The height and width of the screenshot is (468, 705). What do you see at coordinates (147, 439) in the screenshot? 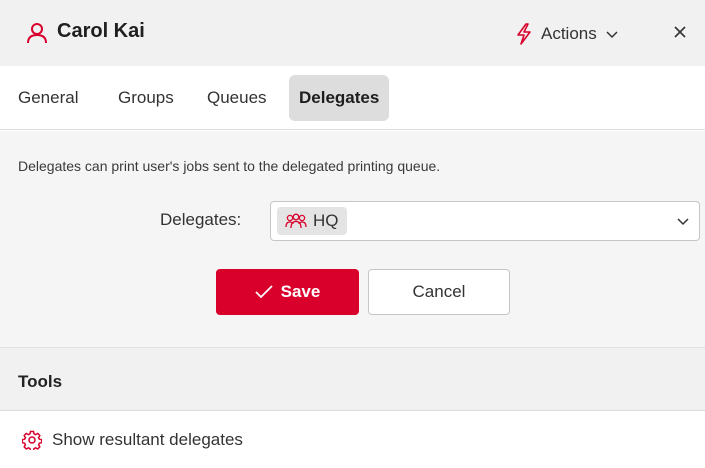
I see `tool-link-label: Show resultant delegates` at bounding box center [147, 439].